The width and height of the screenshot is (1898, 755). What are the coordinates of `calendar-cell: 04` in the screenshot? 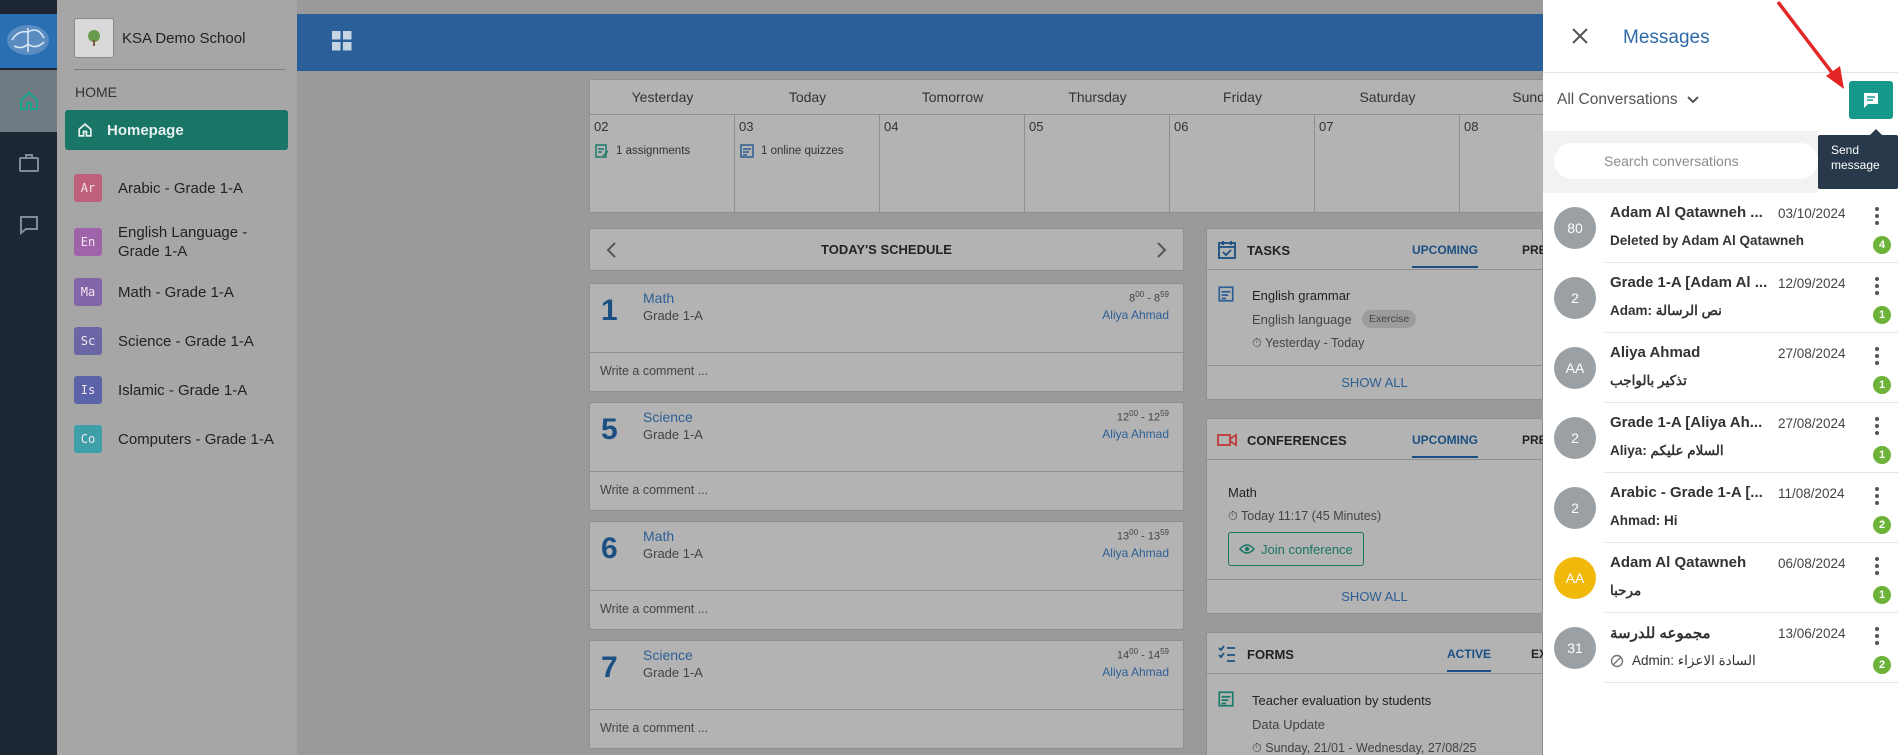 It's located at (952, 163).